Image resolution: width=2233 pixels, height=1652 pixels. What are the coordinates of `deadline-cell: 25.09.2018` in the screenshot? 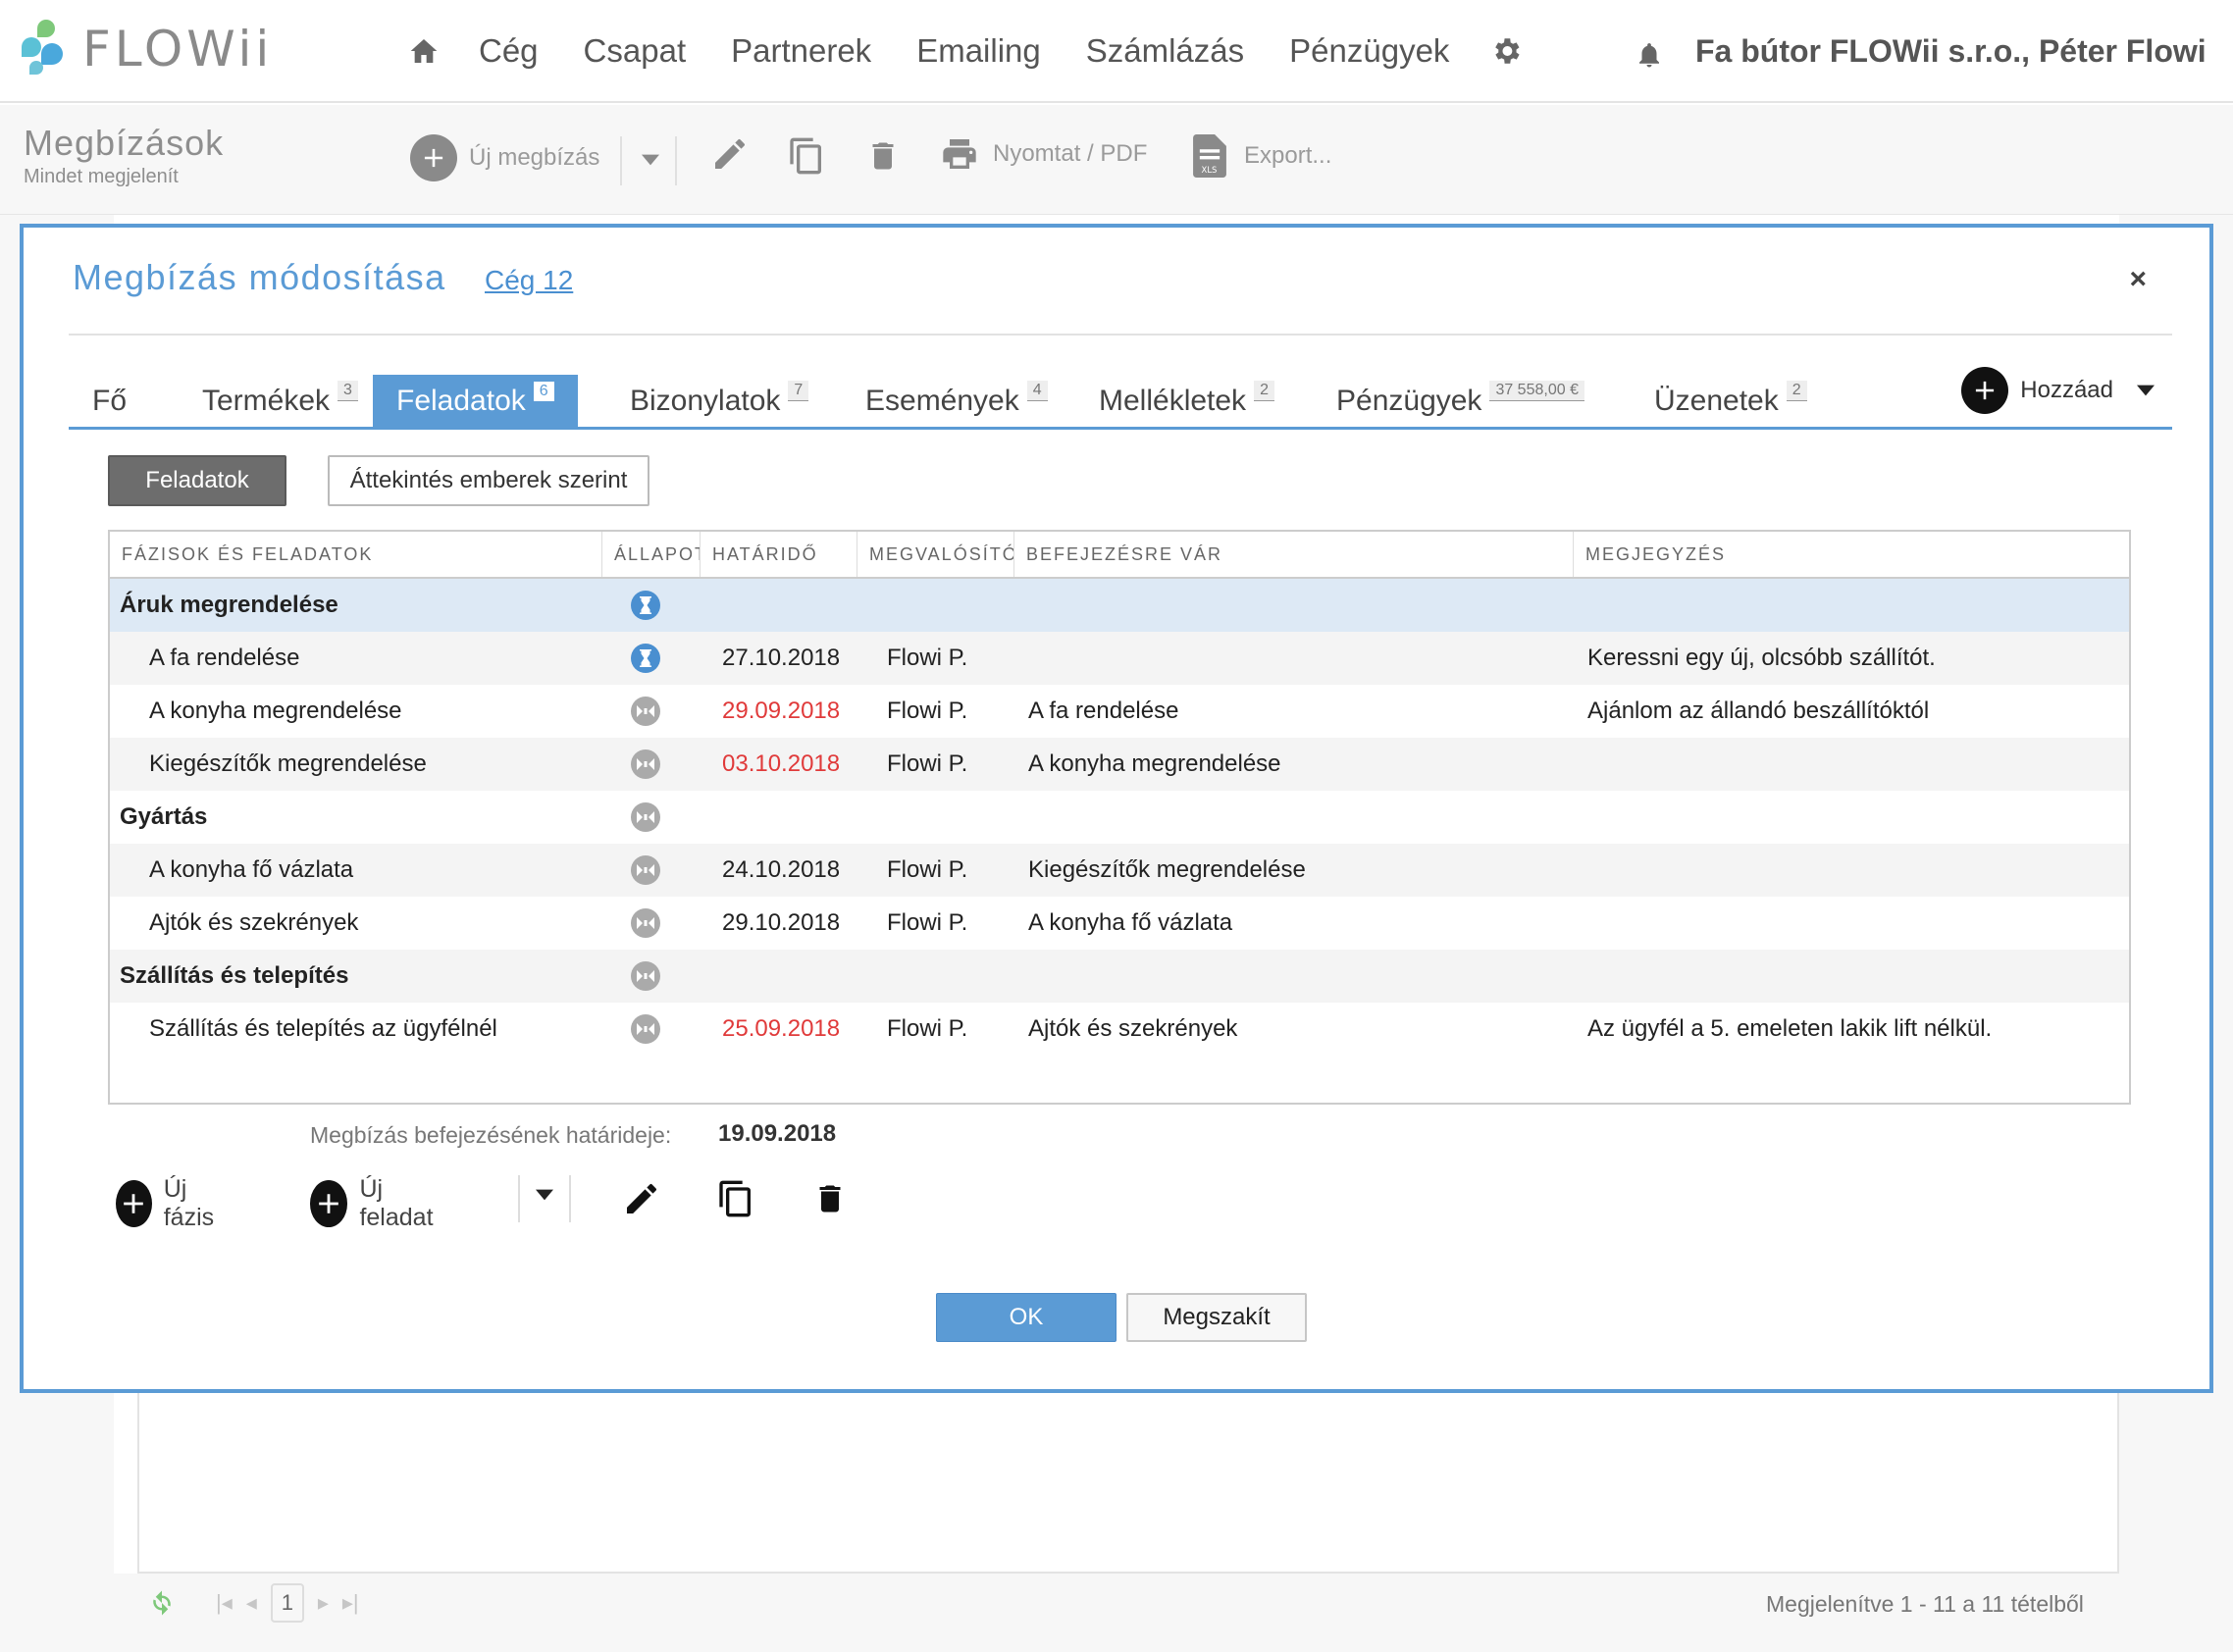 It's located at (781, 1028).